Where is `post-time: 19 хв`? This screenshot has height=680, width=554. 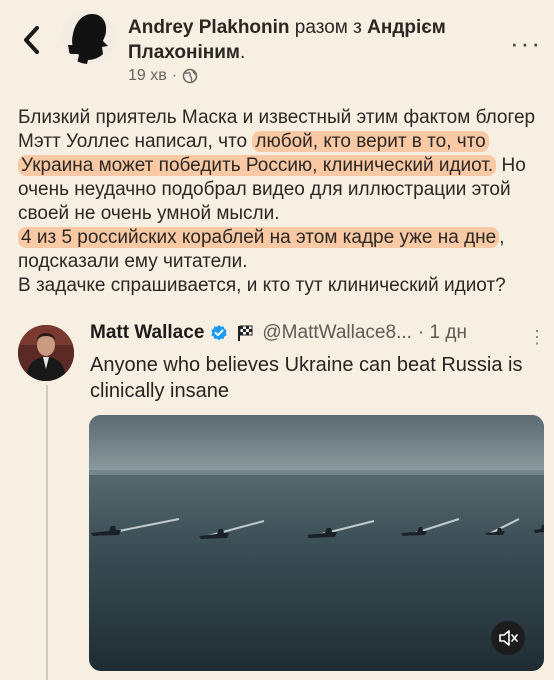 post-time: 19 хв is located at coordinates (147, 76).